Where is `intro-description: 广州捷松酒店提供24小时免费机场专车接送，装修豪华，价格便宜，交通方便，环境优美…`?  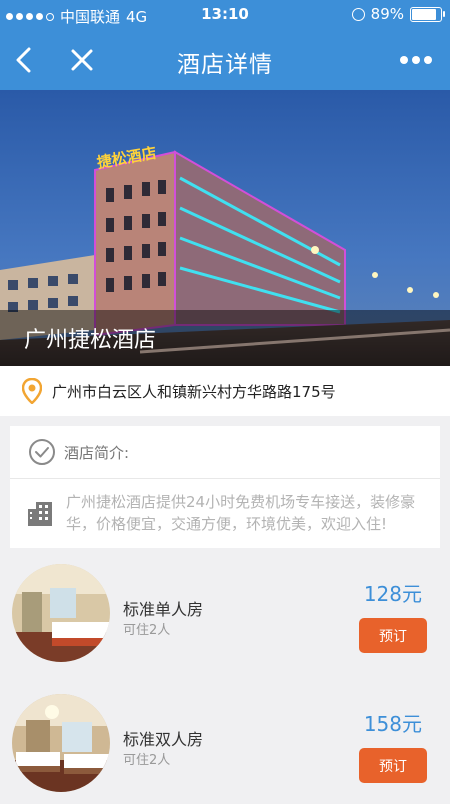 intro-description: 广州捷松酒店提供24小时免费机场专车接送，装修豪华，价格便宜，交通方便，环境优美… is located at coordinates (241, 513).